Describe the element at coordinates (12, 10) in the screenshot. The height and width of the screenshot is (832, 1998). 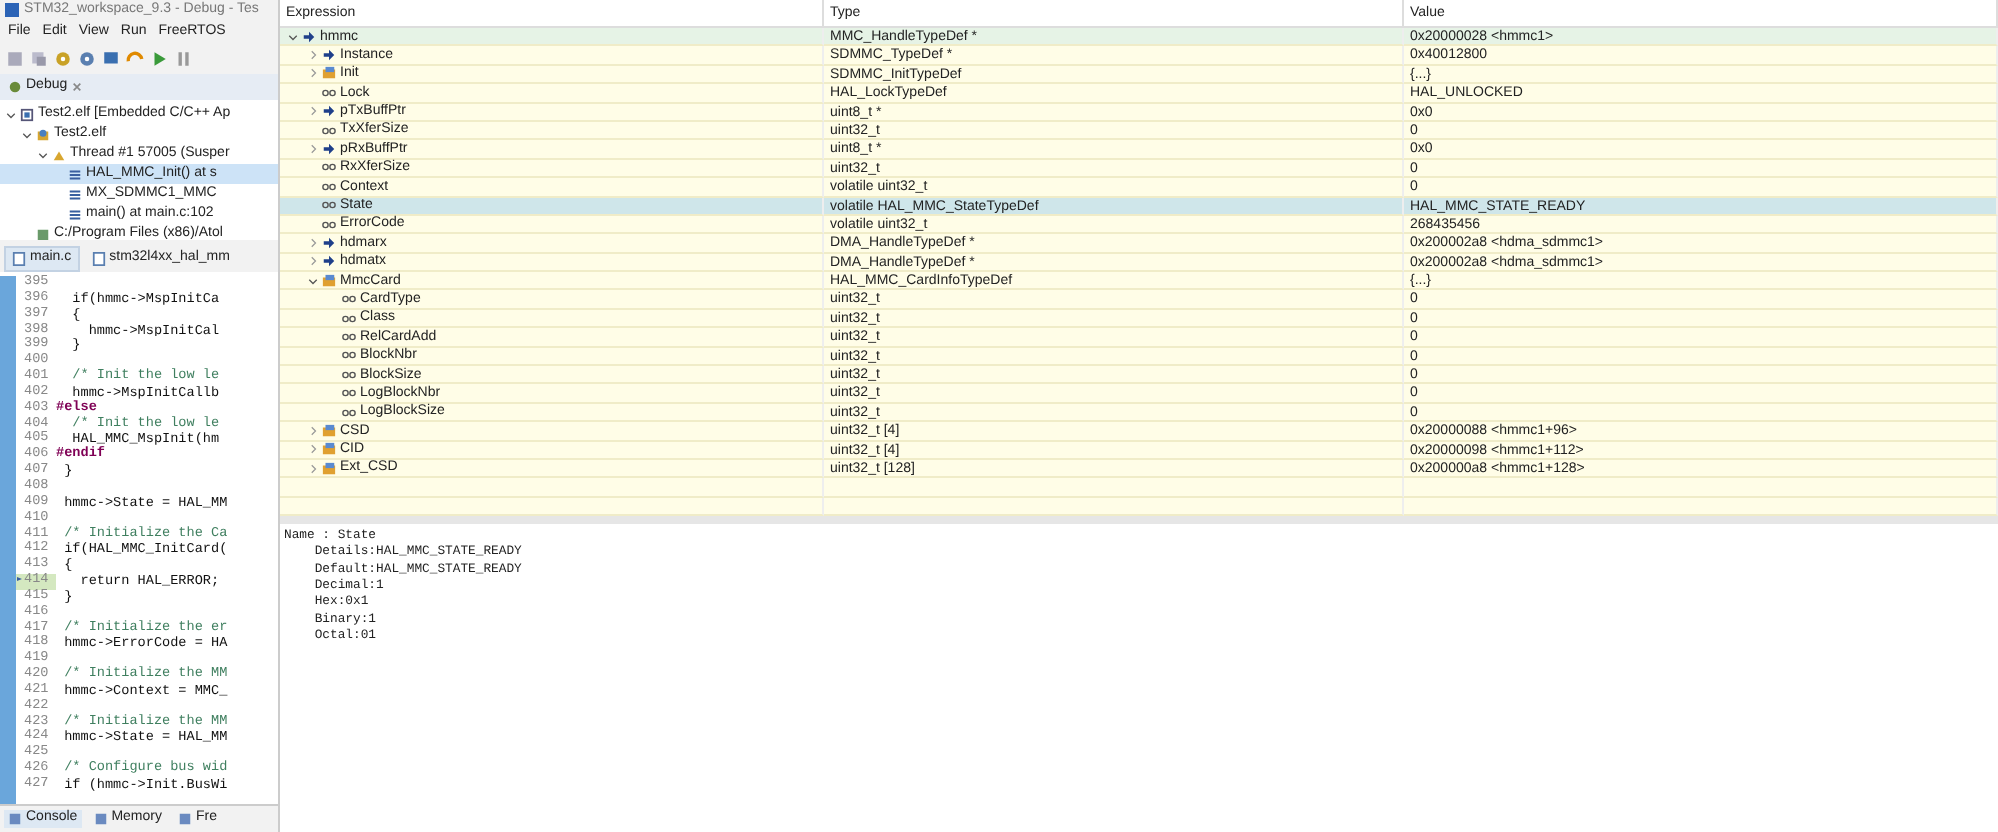
I see `app-icon` at that location.